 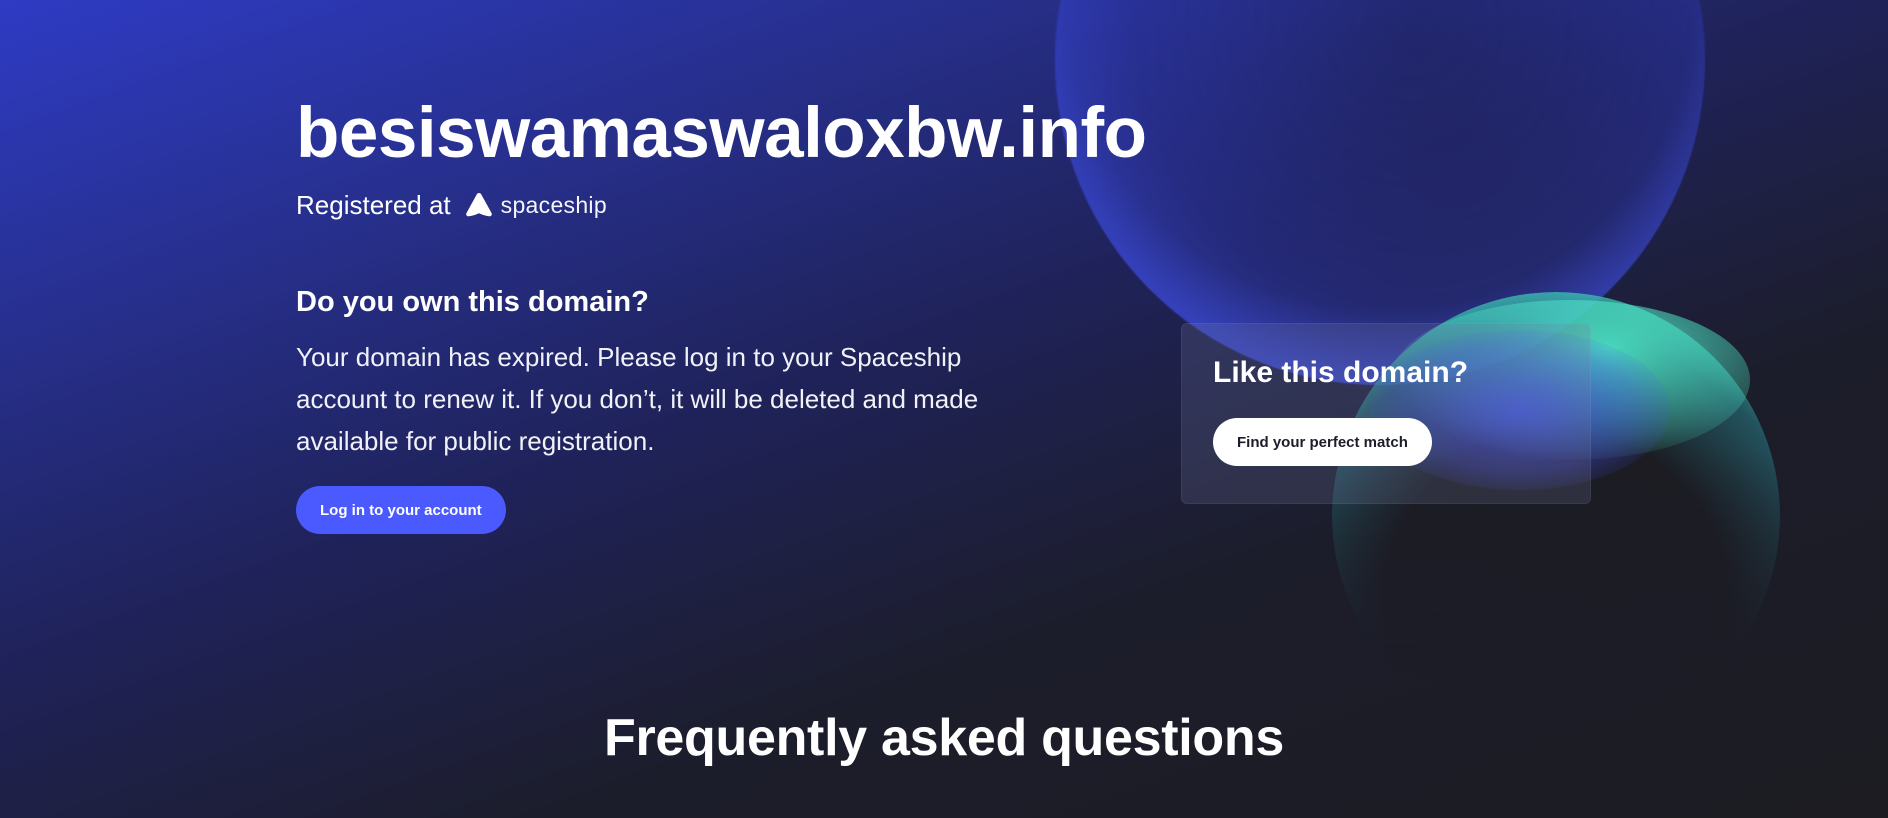 What do you see at coordinates (1341, 372) in the screenshot?
I see `like-domain-title: Like this domain?` at bounding box center [1341, 372].